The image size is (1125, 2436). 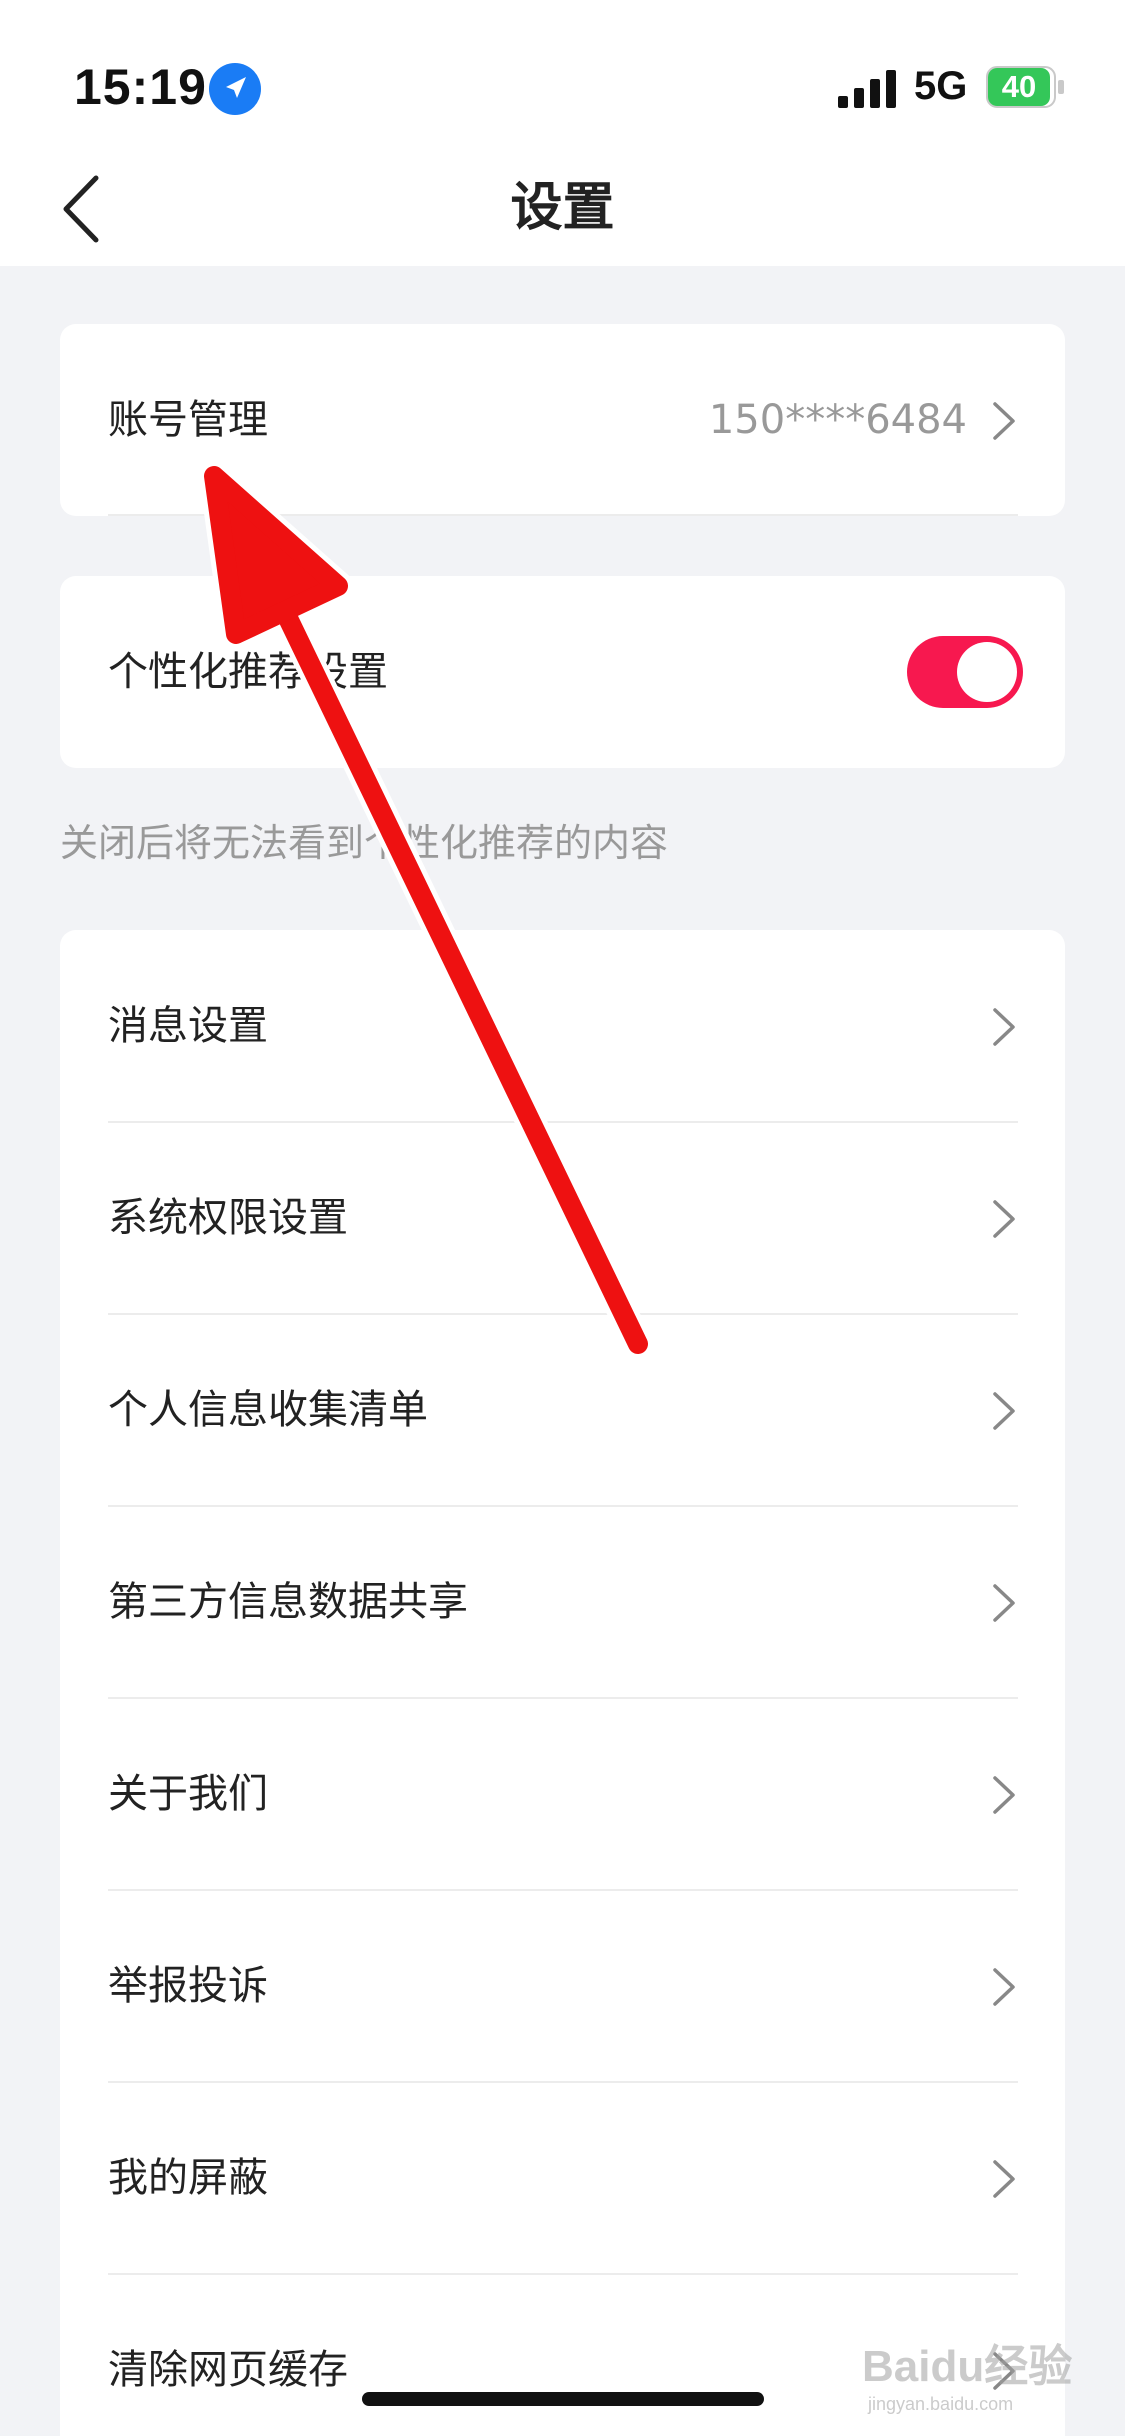 I want to click on menu-item-label: 第三方信息数据共享, so click(x=288, y=1602).